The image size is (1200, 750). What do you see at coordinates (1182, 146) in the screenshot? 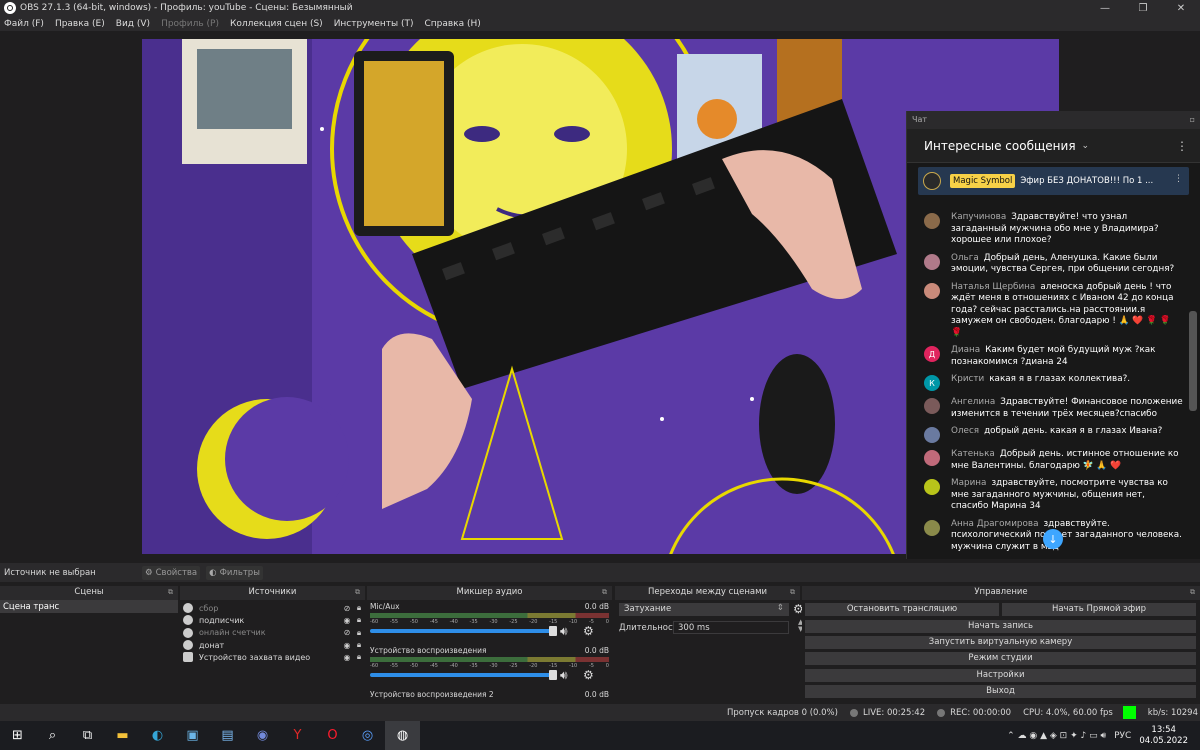
I see `more-icon: ⋮` at bounding box center [1182, 146].